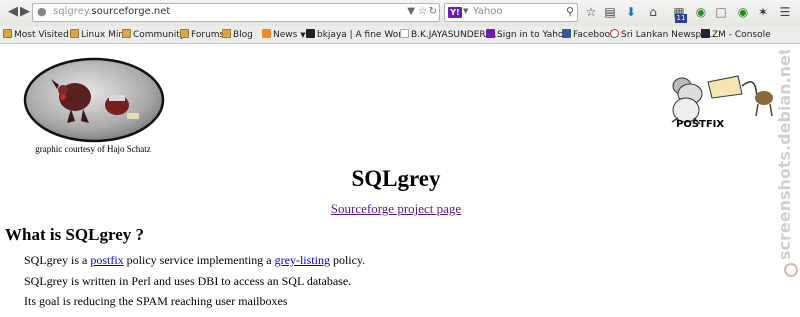 The height and width of the screenshot is (317, 800). What do you see at coordinates (303, 35) in the screenshot?
I see `chevron-down-icon: ▼` at bounding box center [303, 35].